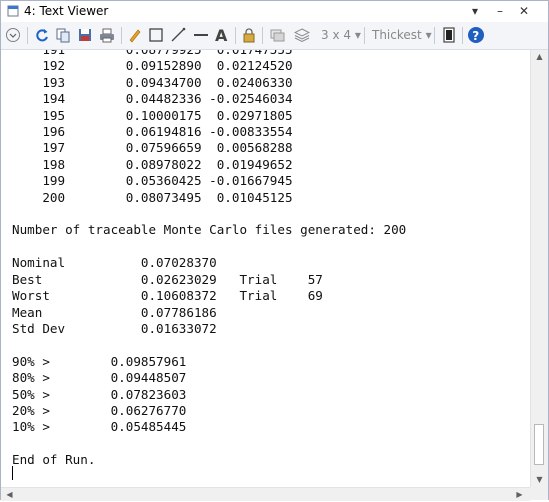  Describe the element at coordinates (42, 35) in the screenshot. I see `refresh-icon` at that location.